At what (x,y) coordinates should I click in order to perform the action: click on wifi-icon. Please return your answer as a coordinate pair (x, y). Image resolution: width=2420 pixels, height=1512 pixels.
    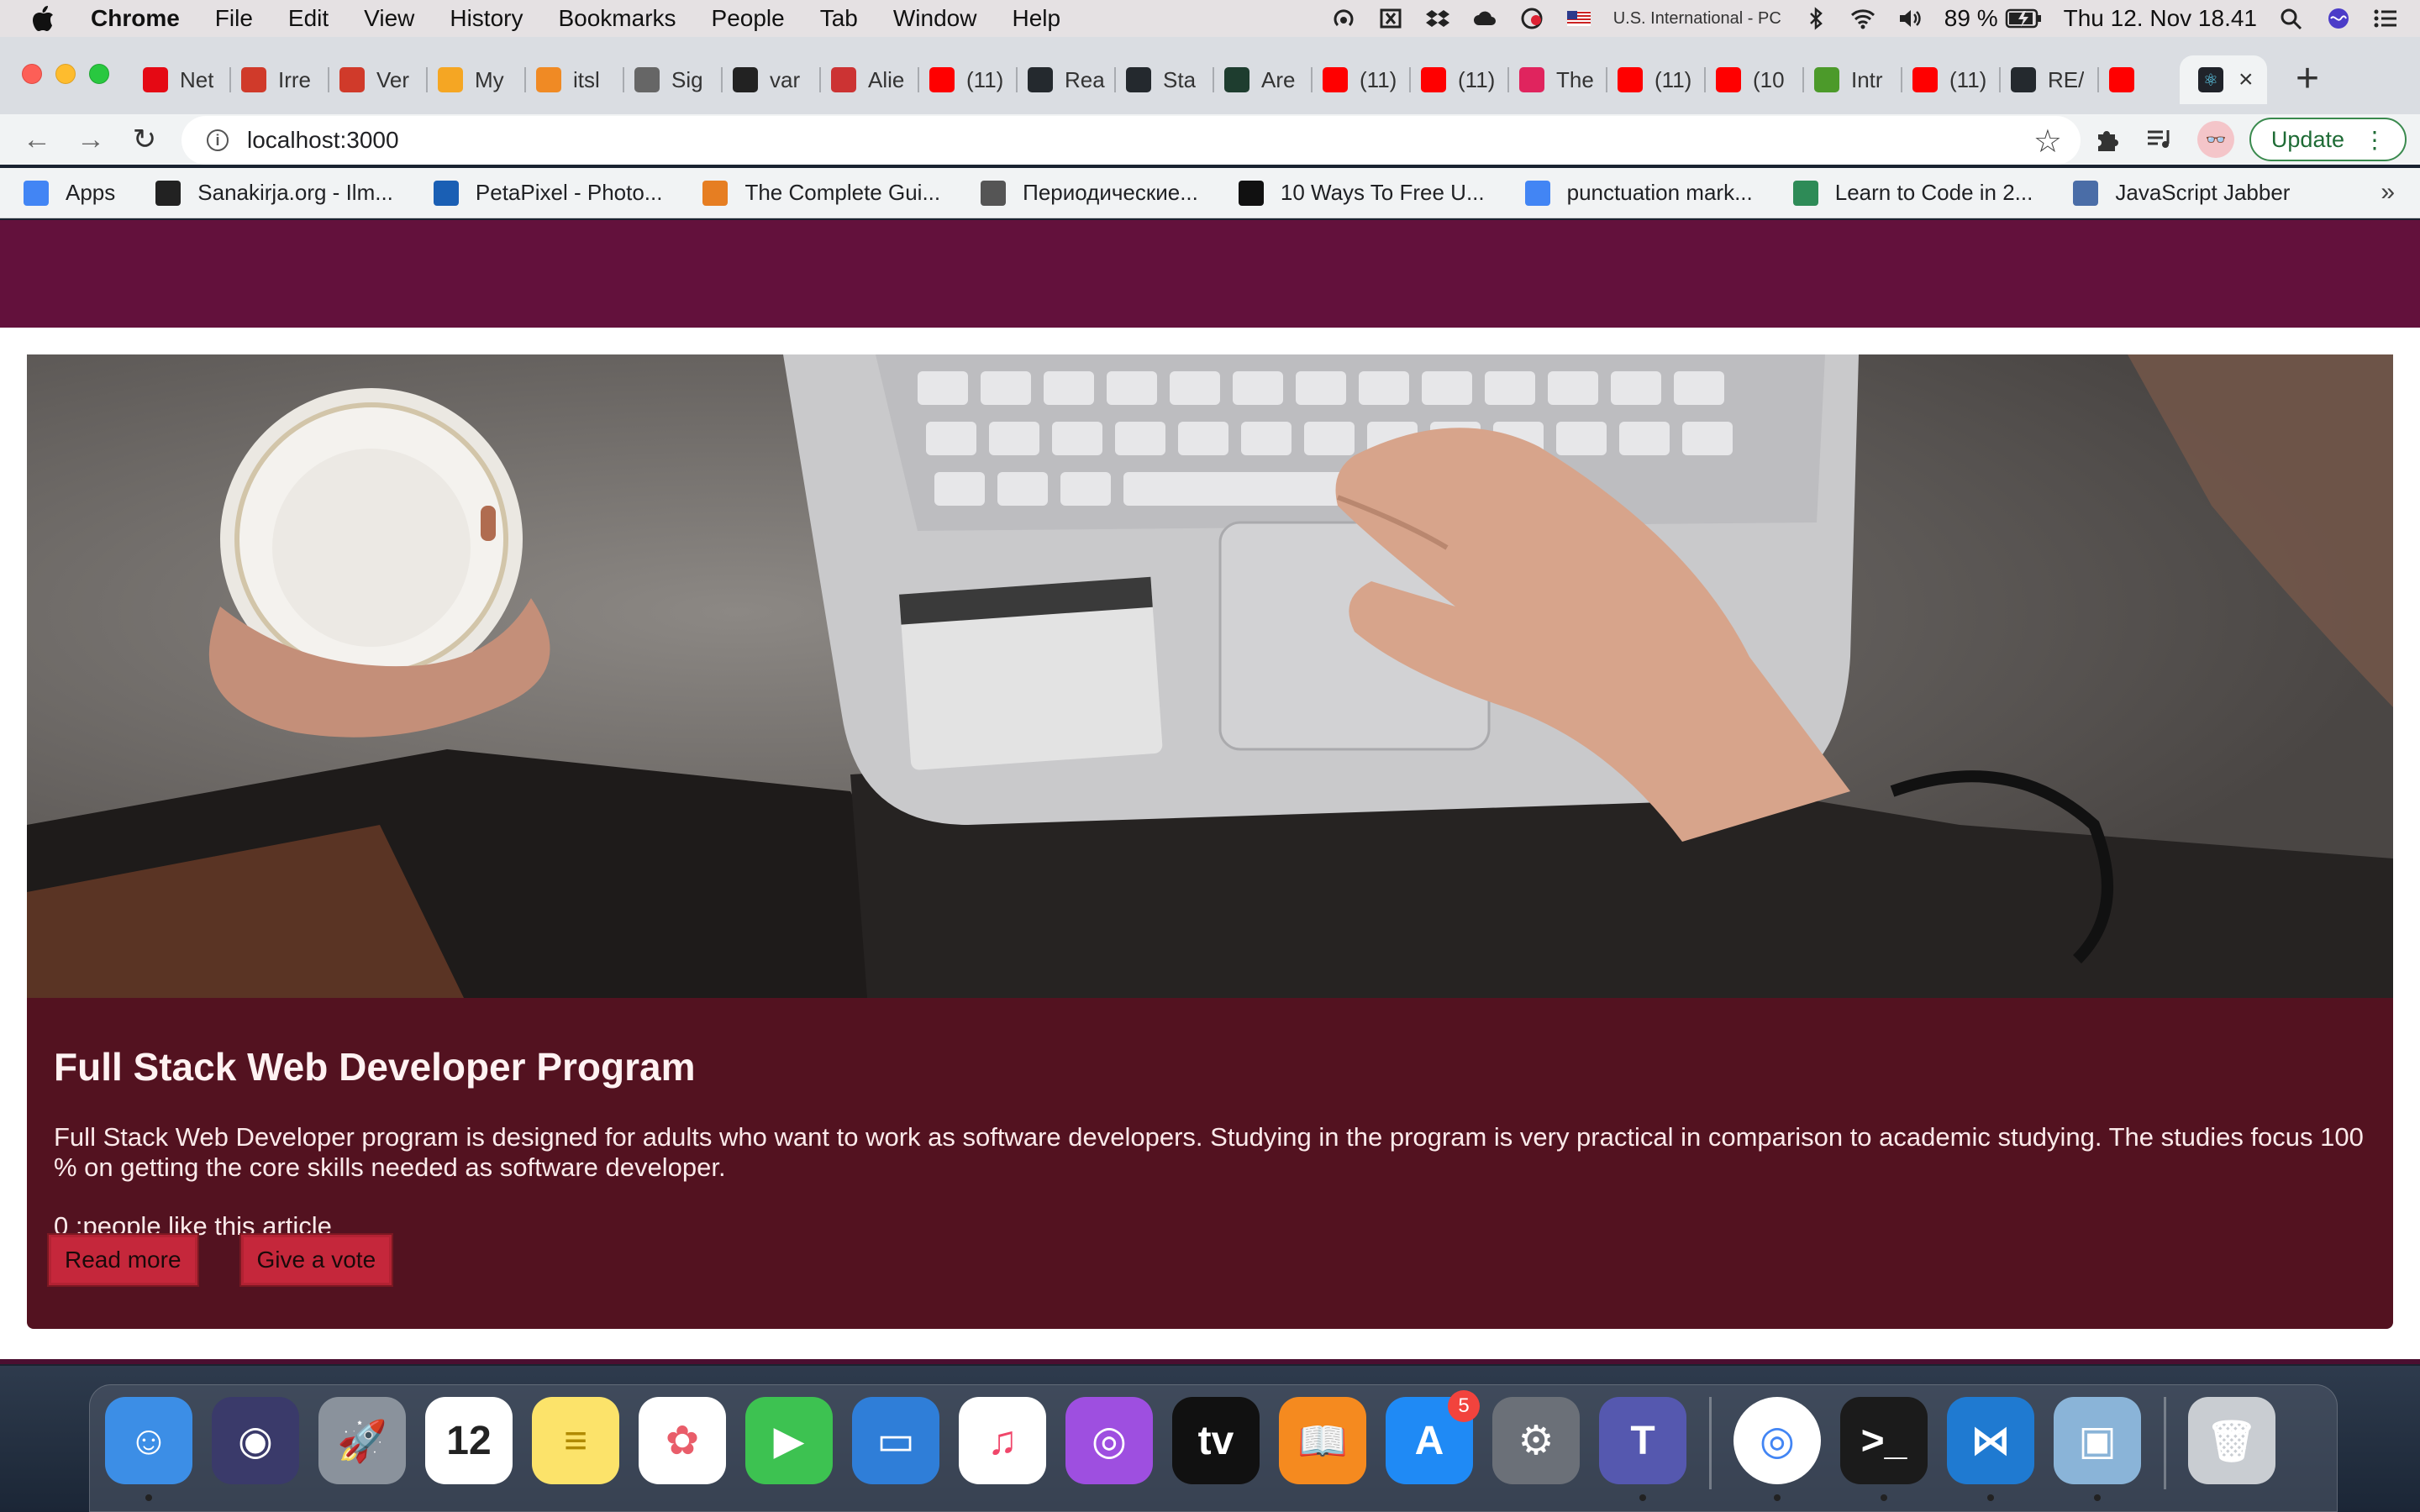
    Looking at the image, I should click on (1863, 18).